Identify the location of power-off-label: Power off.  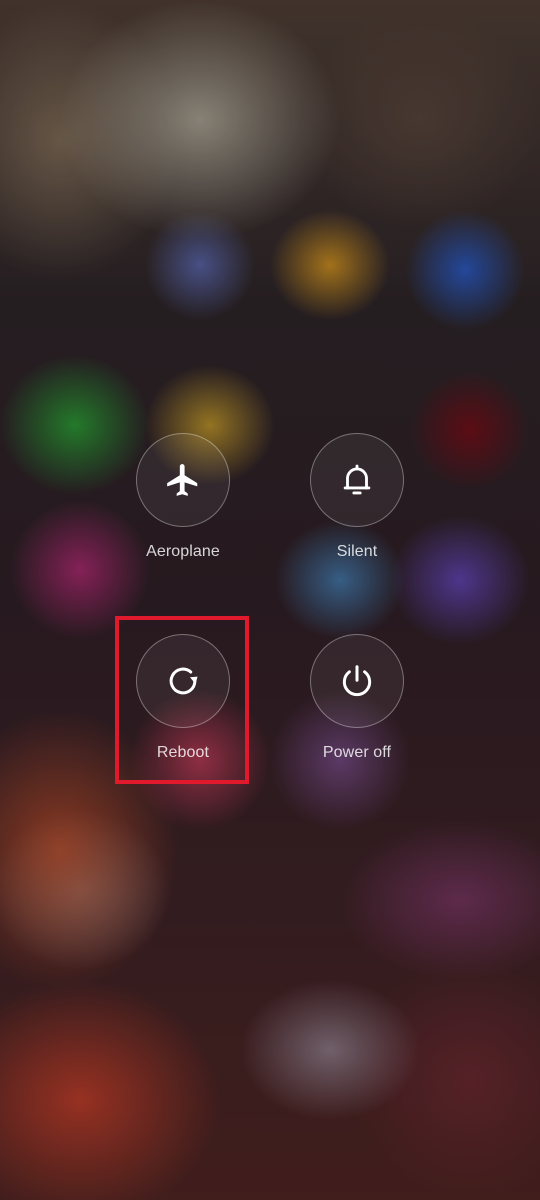
(357, 752).